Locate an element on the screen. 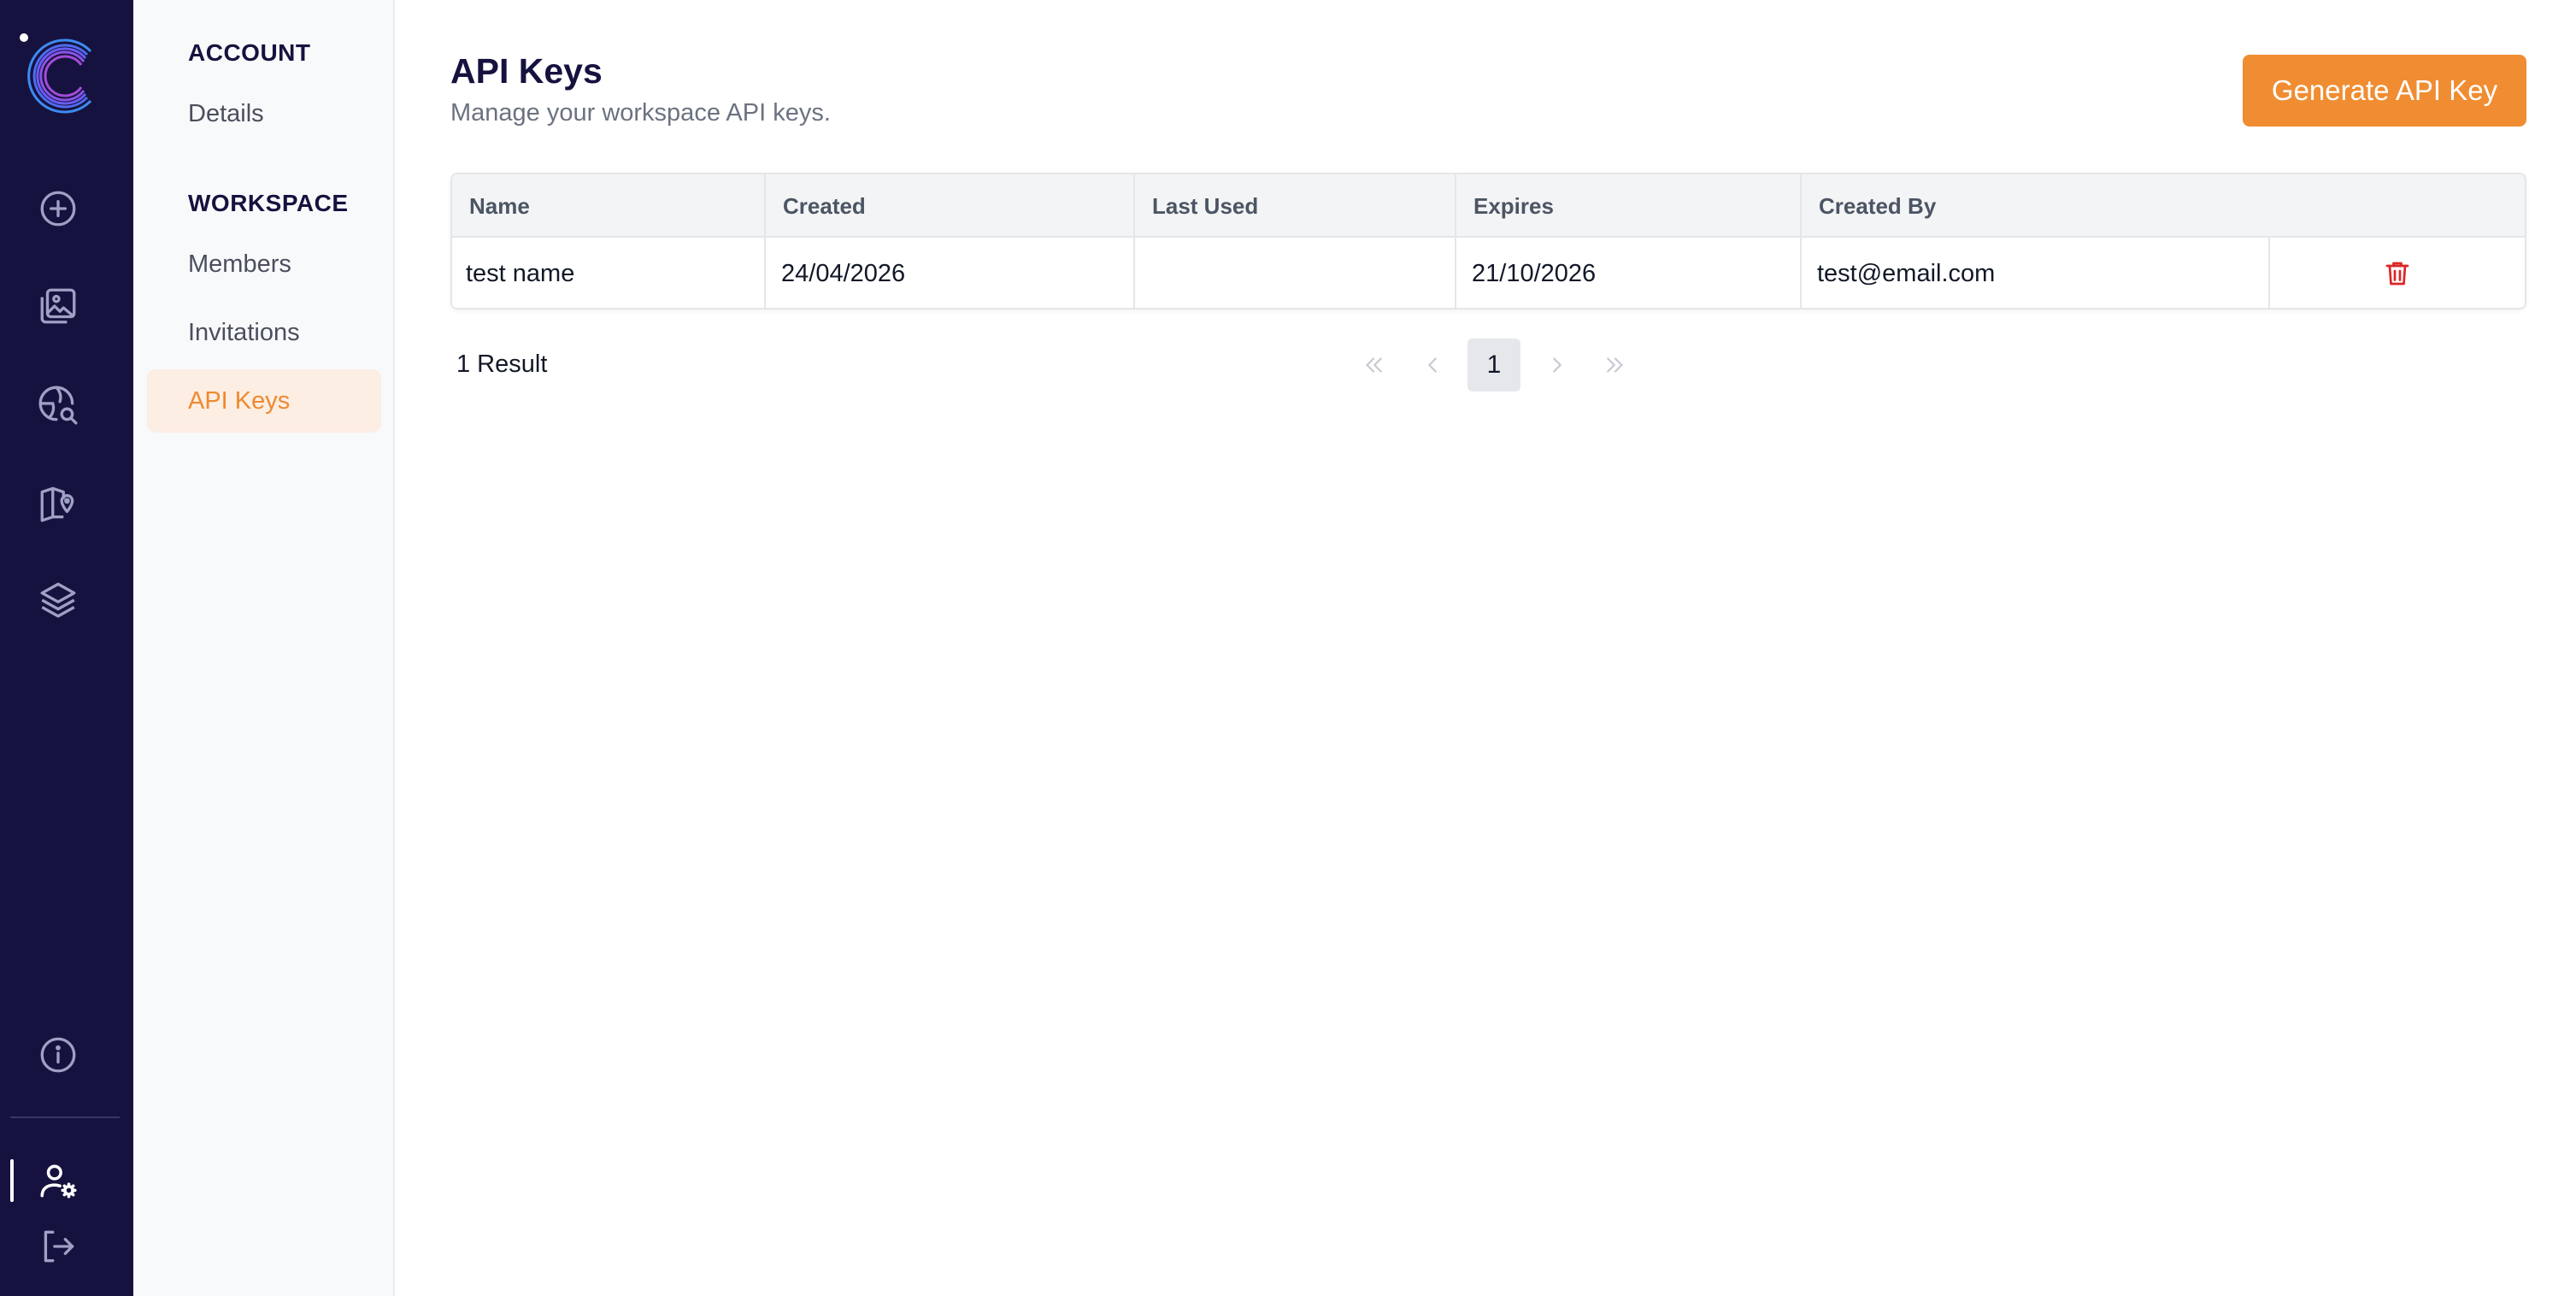 Image resolution: width=2576 pixels, height=1296 pixels. chevron-left-icon is located at coordinates (1432, 365).